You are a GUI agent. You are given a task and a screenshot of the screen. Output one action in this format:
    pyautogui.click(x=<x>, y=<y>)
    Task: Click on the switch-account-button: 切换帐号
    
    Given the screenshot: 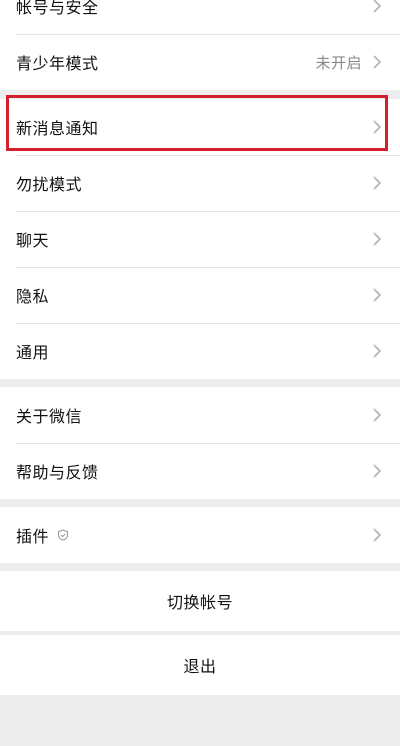 What is the action you would take?
    pyautogui.click(x=200, y=601)
    